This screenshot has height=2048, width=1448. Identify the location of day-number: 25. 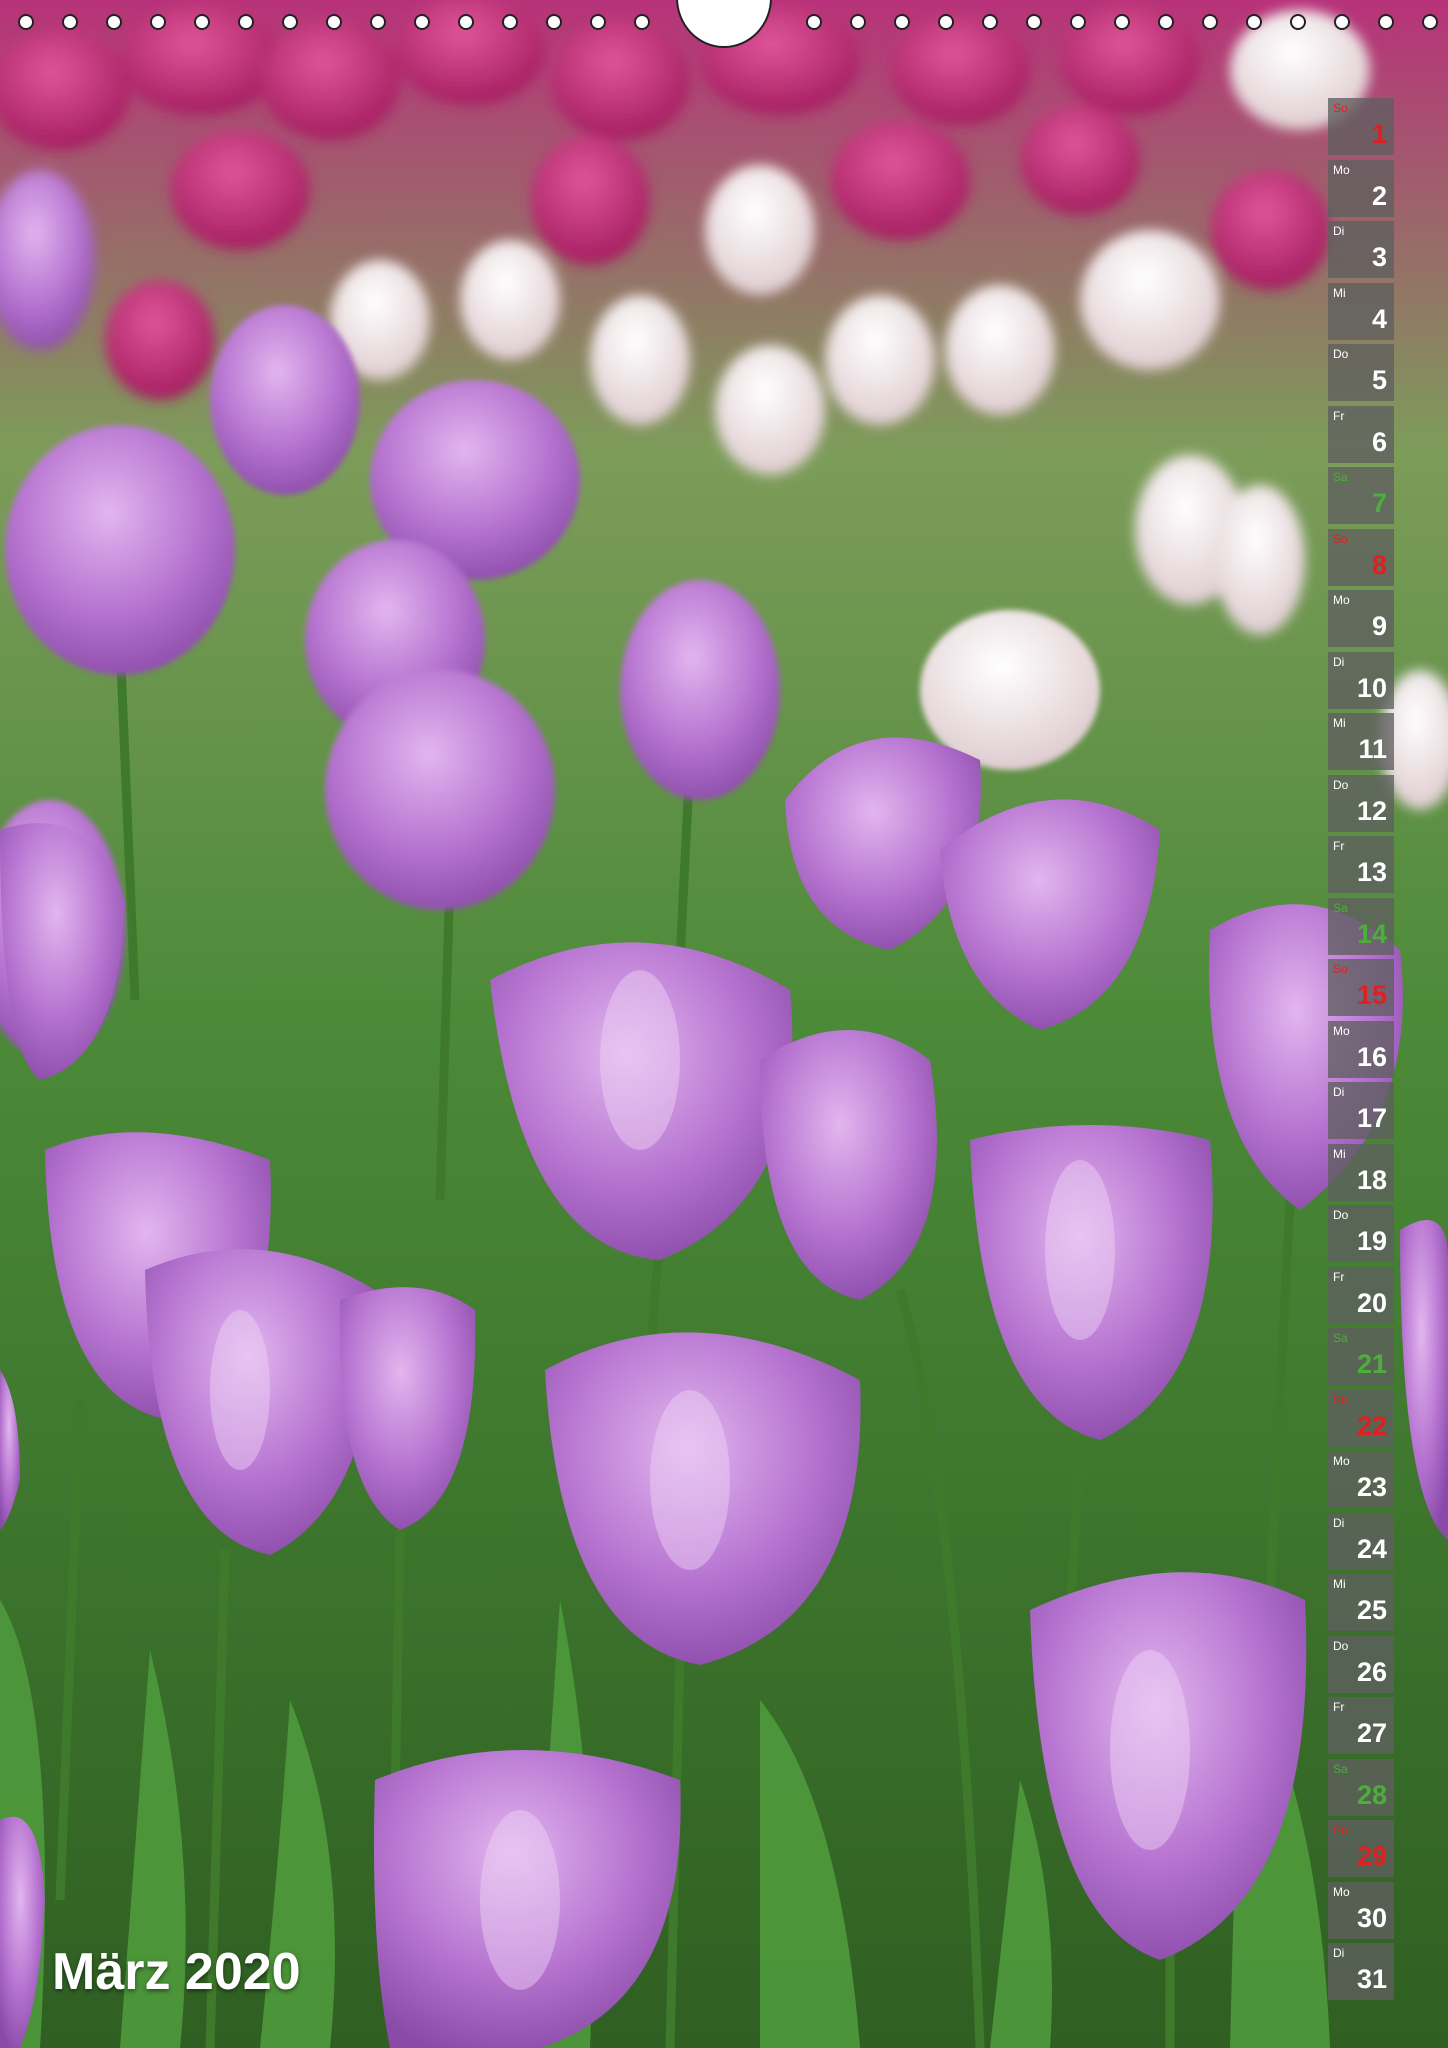
(1371, 1610).